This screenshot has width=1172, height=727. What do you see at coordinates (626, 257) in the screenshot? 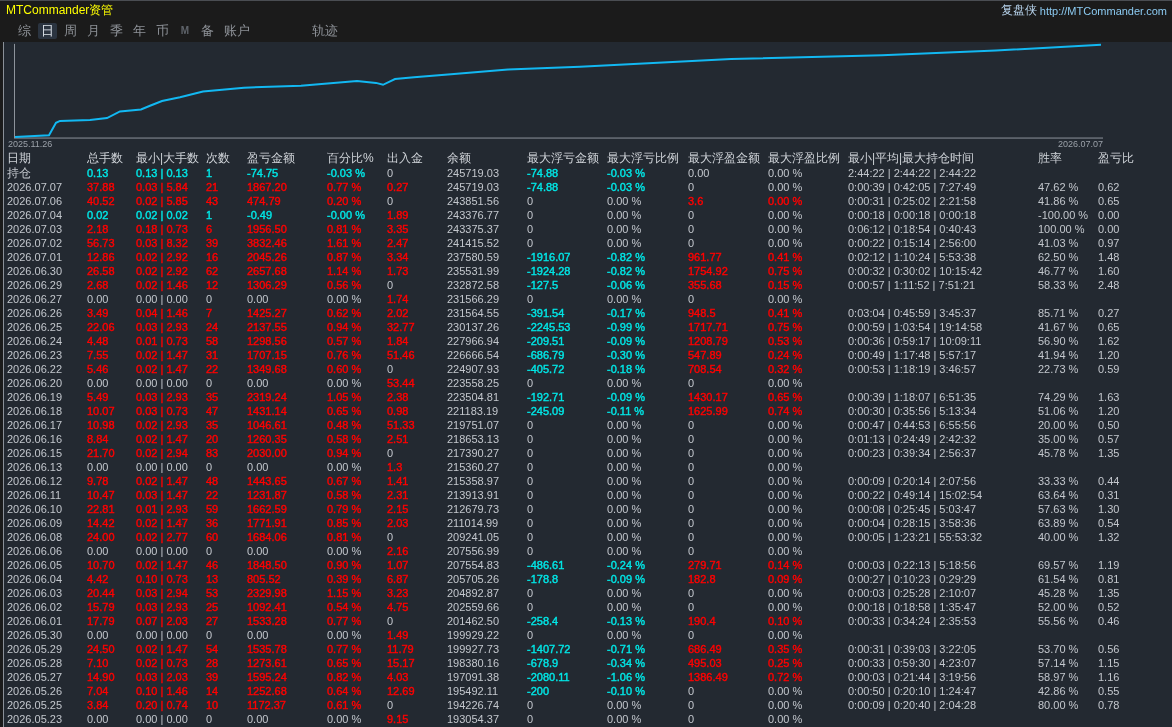
I see `table-cell: -0.82 %` at bounding box center [626, 257].